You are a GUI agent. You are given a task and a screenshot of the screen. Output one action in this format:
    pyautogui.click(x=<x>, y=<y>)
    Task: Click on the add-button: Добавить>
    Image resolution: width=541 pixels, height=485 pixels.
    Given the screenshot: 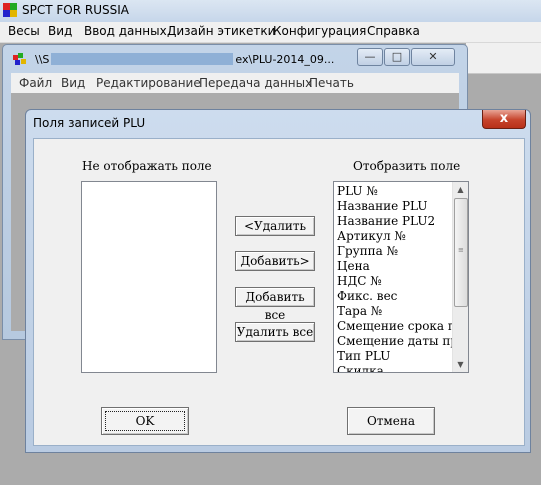 What is the action you would take?
    pyautogui.click(x=275, y=261)
    